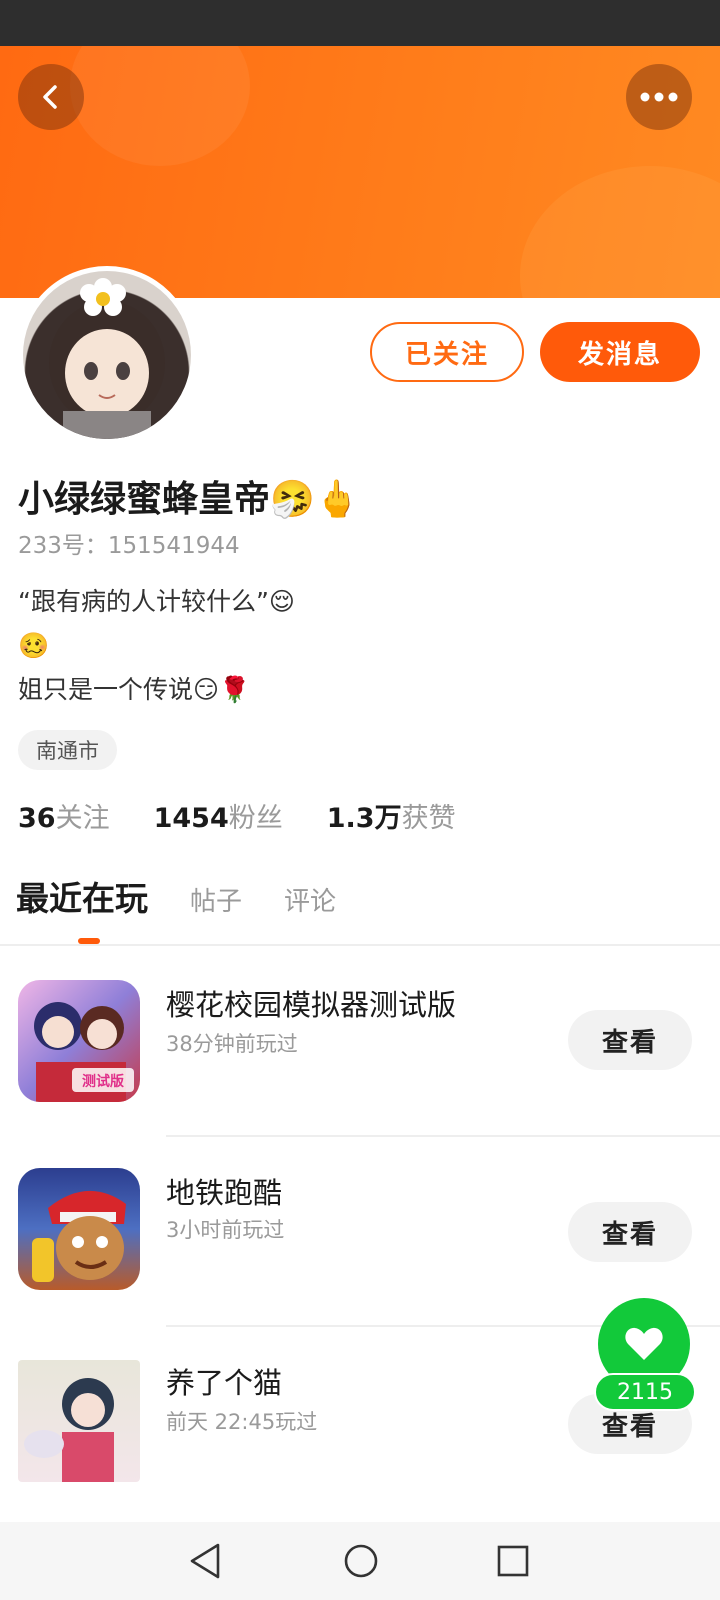 The height and width of the screenshot is (1600, 720). I want to click on game-title: 养了个猫, so click(224, 1383).